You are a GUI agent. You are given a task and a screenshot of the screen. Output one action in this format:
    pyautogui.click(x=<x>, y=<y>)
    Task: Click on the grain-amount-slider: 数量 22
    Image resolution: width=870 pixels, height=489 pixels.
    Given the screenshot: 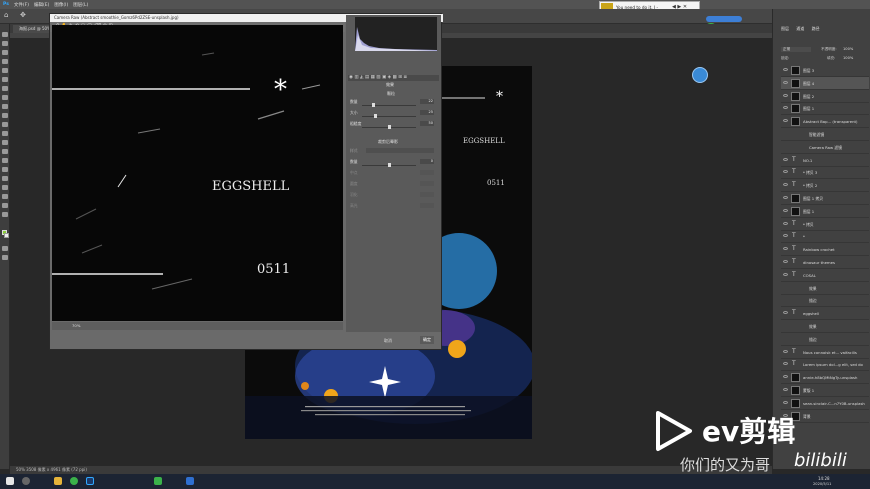 What is the action you would take?
    pyautogui.click(x=392, y=103)
    